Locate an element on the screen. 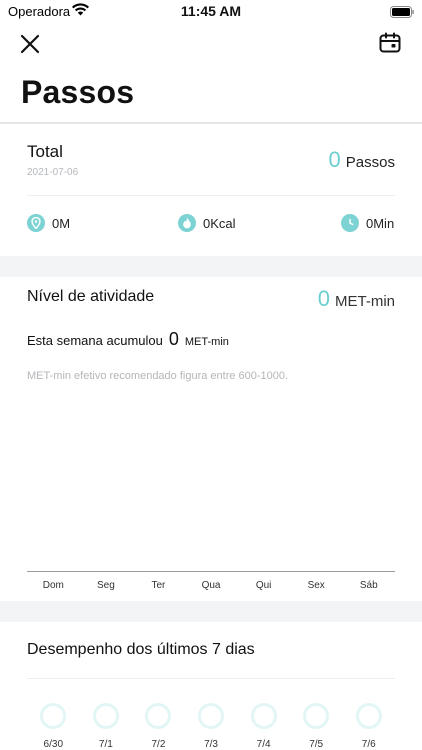 This screenshot has height=750, width=422. week-summary: Esta semana acumulou 0 MET-min is located at coordinates (128, 339).